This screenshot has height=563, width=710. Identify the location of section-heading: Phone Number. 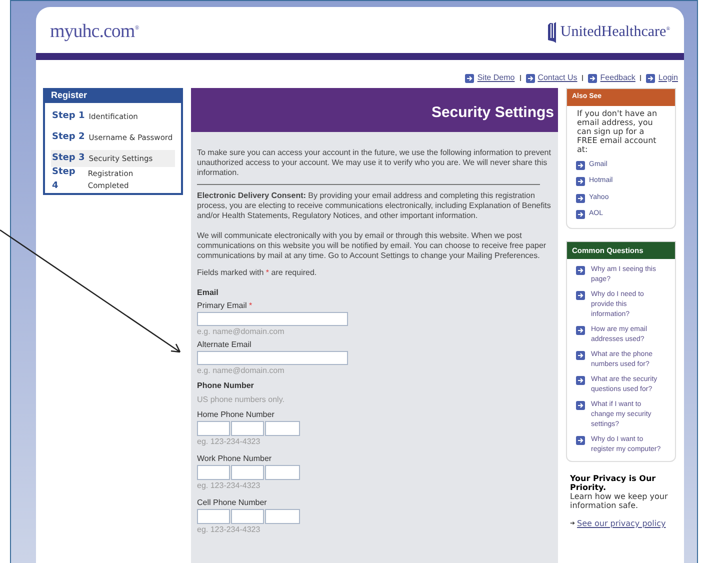
(226, 386).